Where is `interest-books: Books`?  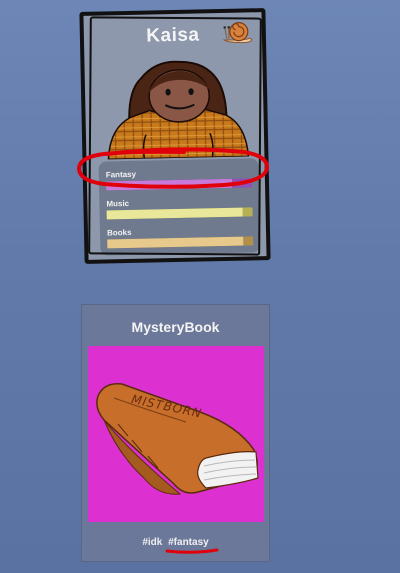 interest-books: Books is located at coordinates (180, 238).